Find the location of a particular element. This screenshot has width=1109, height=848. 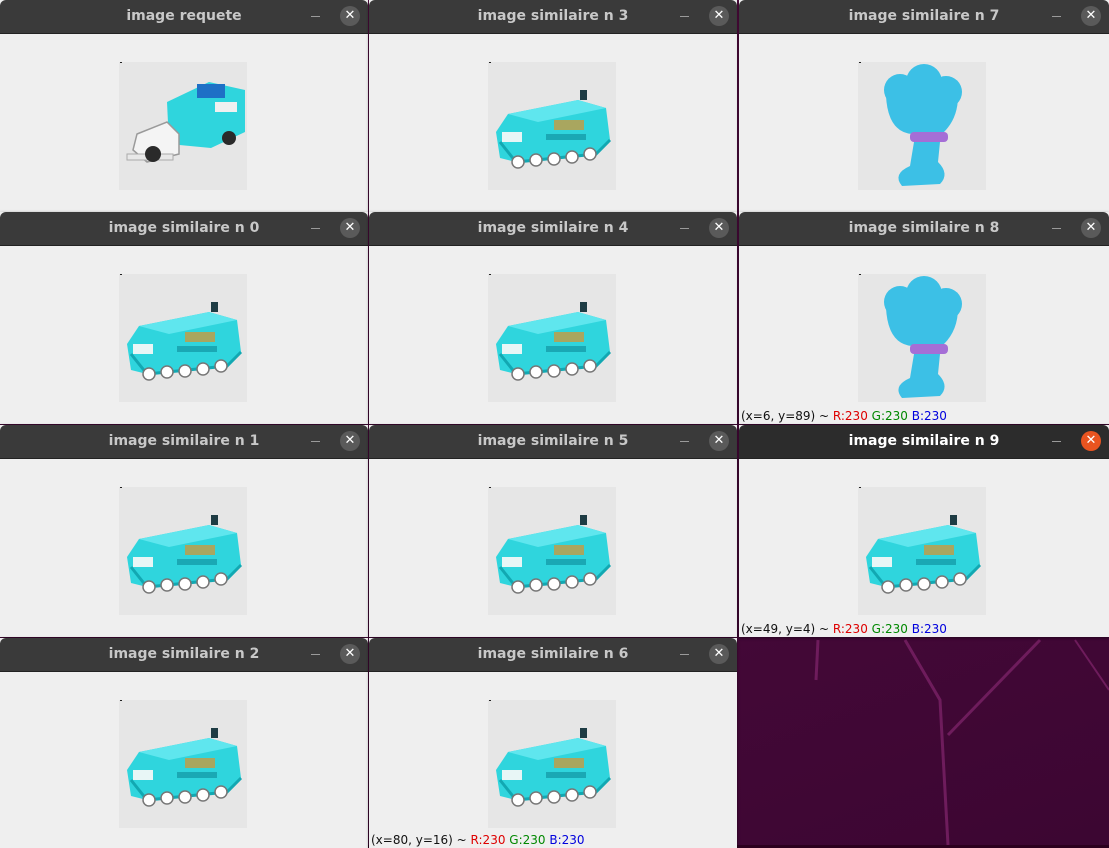

window-titlebar: image similaire n 8 – ✕ is located at coordinates (924, 229).